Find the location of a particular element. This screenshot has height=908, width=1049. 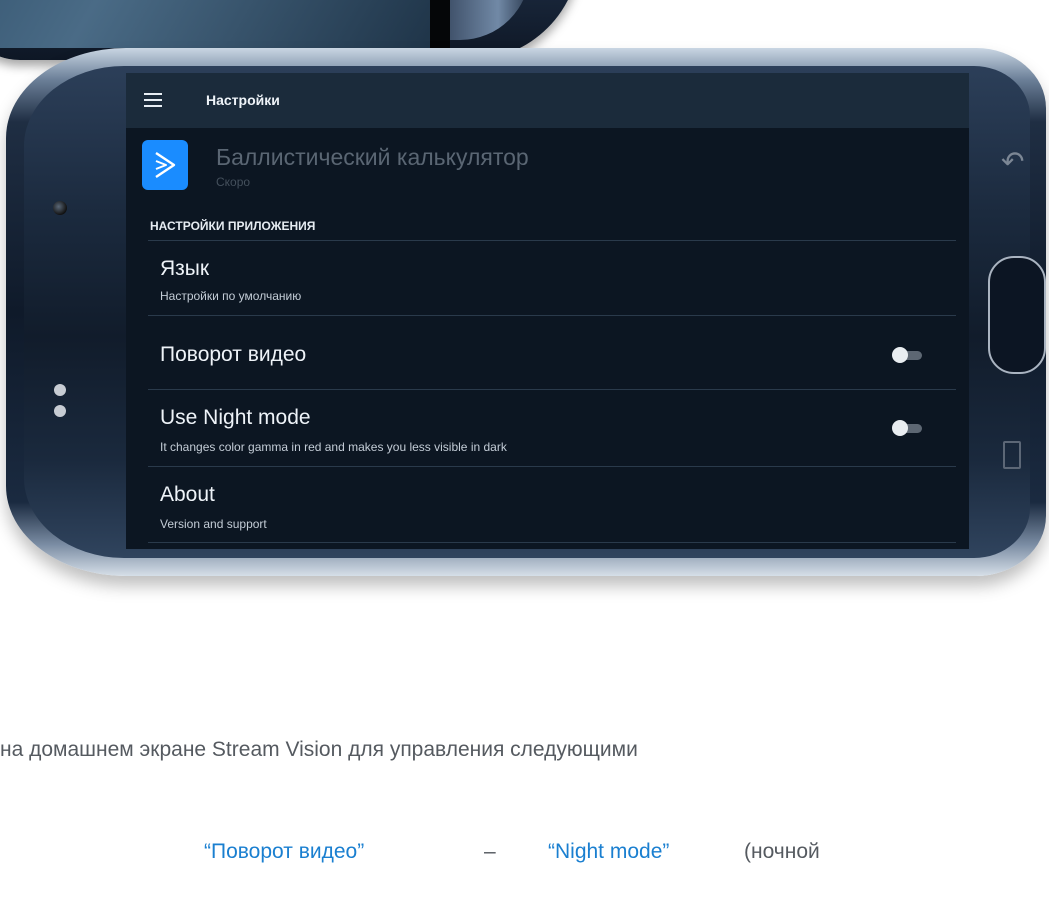

setting-title: Язык is located at coordinates (185, 268).